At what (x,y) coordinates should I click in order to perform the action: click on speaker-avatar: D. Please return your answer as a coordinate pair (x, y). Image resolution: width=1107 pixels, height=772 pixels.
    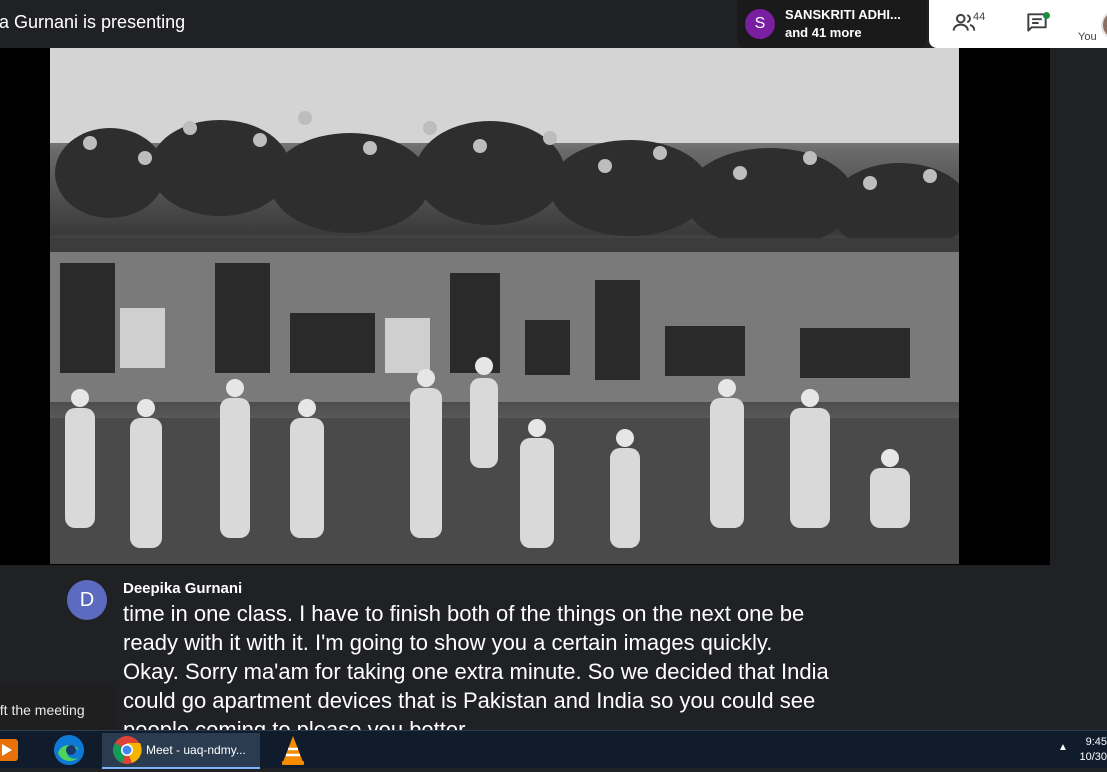
    Looking at the image, I should click on (87, 600).